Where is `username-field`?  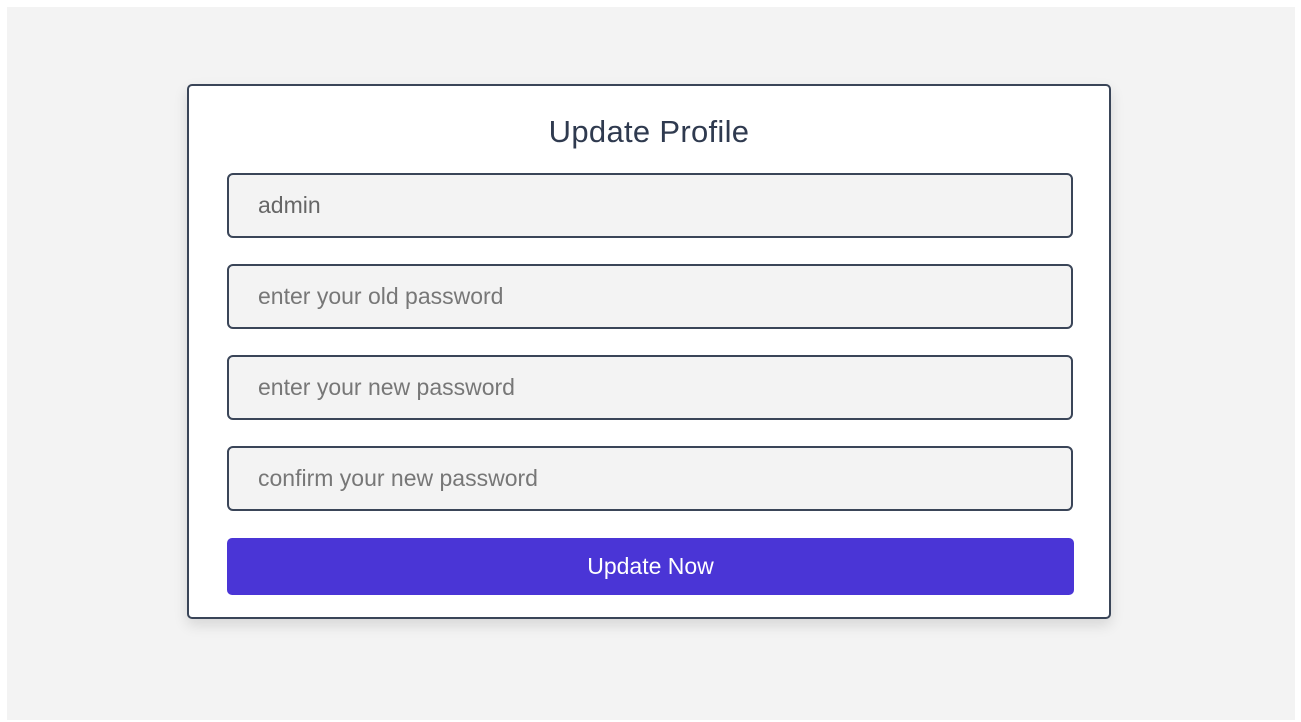
username-field is located at coordinates (650, 205).